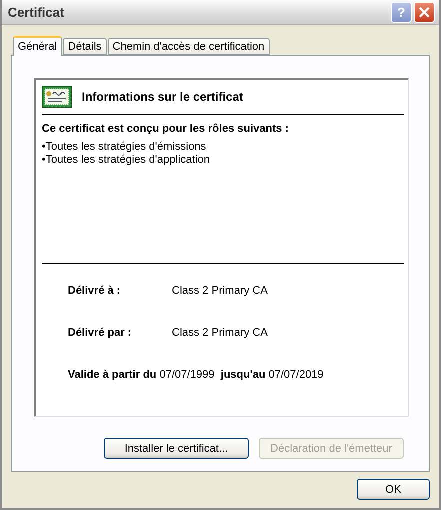 The height and width of the screenshot is (510, 441). I want to click on window-title: Certificat, so click(37, 12).